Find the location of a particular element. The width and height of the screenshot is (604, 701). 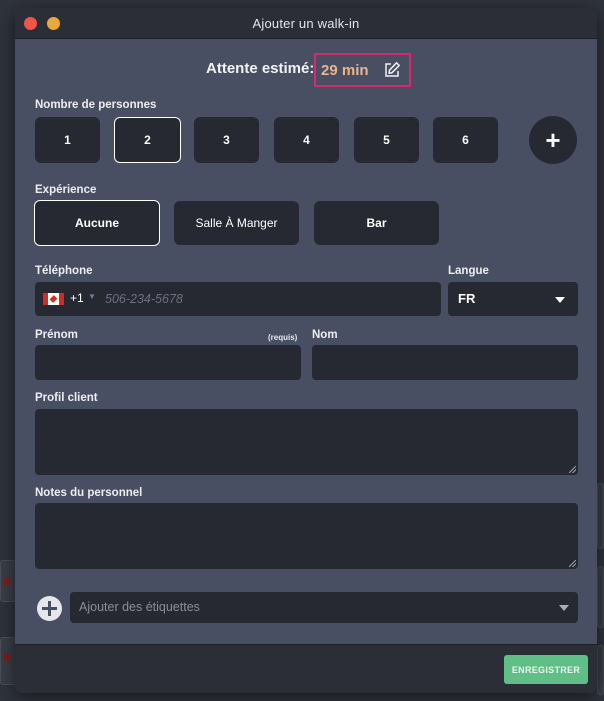

estimated-wait-value-box: 29 min is located at coordinates (362, 70).